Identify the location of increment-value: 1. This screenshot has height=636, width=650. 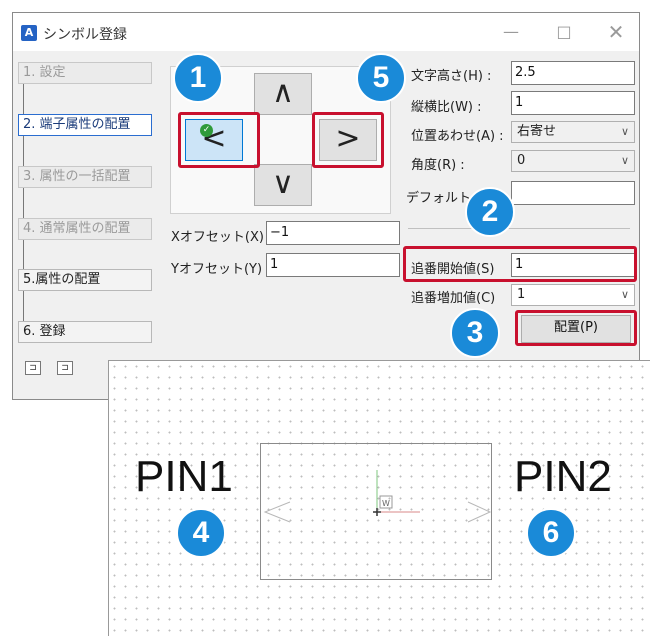
(521, 294).